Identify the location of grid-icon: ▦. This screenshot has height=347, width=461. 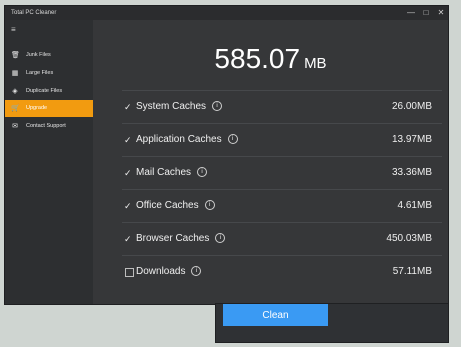
(15, 73).